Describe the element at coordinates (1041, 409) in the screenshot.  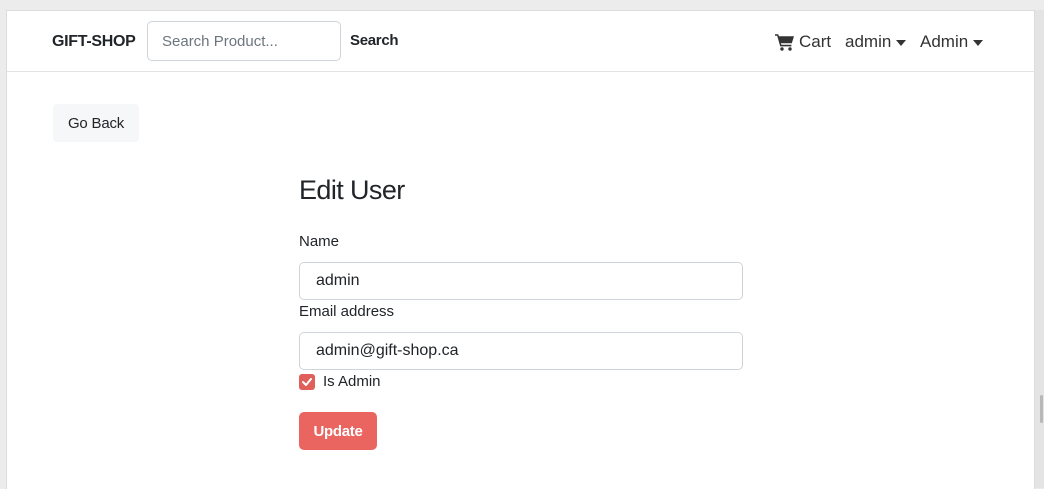
I see `scrollbar-thumb` at that location.